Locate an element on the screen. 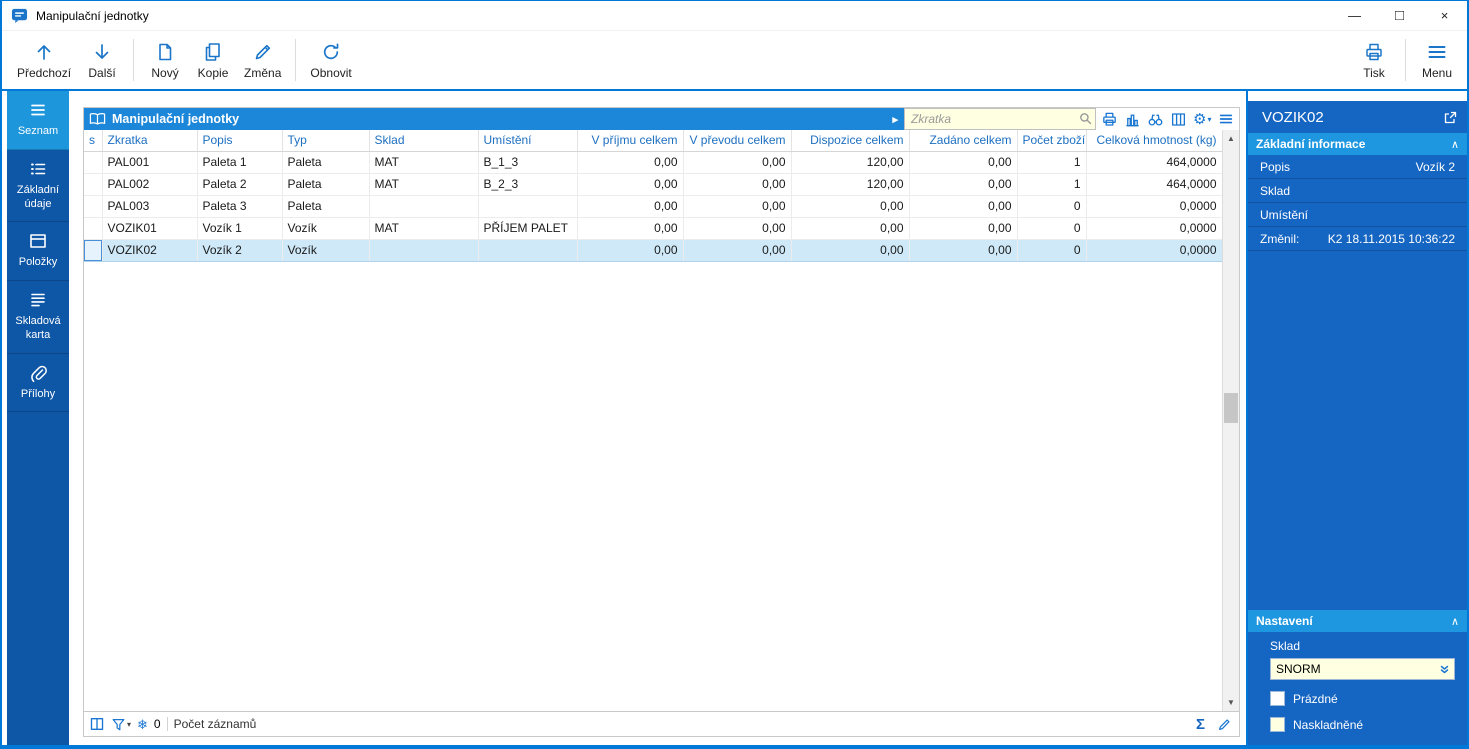  next-button: Další is located at coordinates (102, 60).